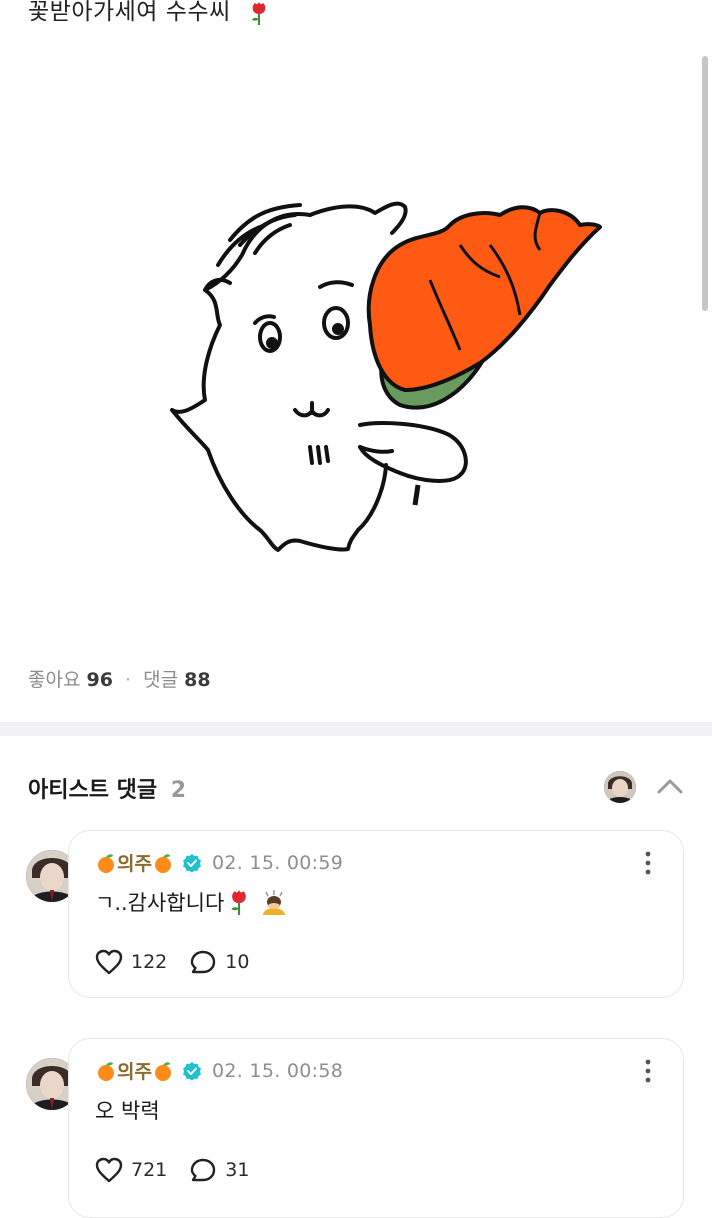 This screenshot has width=712, height=1218. What do you see at coordinates (161, 680) in the screenshot?
I see `comments-label: 댓글` at bounding box center [161, 680].